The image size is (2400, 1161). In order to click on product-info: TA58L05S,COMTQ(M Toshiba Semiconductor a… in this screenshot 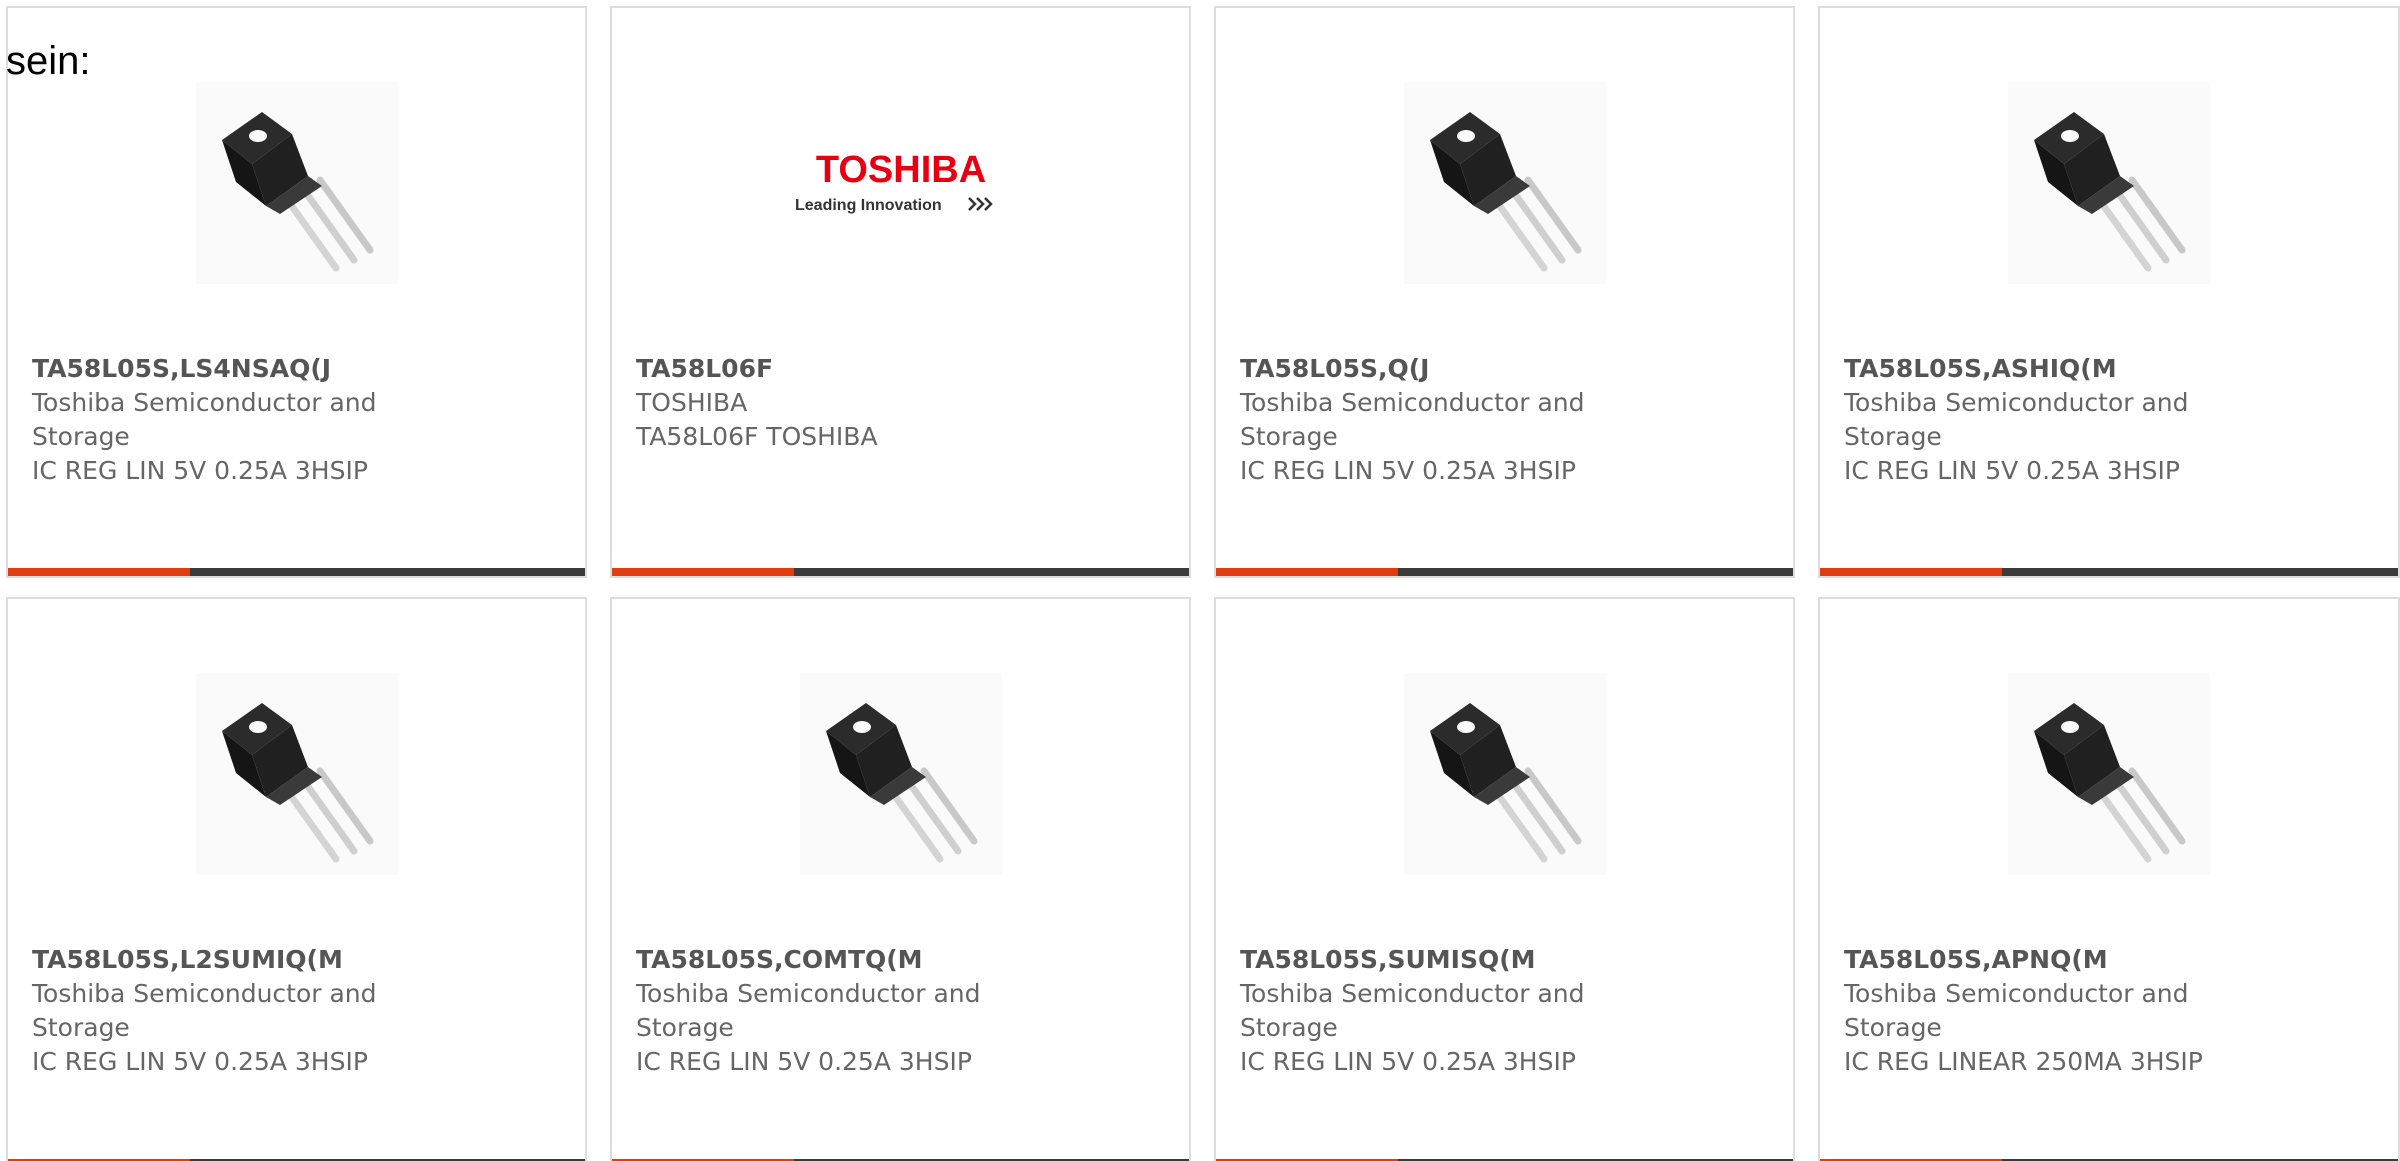, I will do `click(826, 1011)`.